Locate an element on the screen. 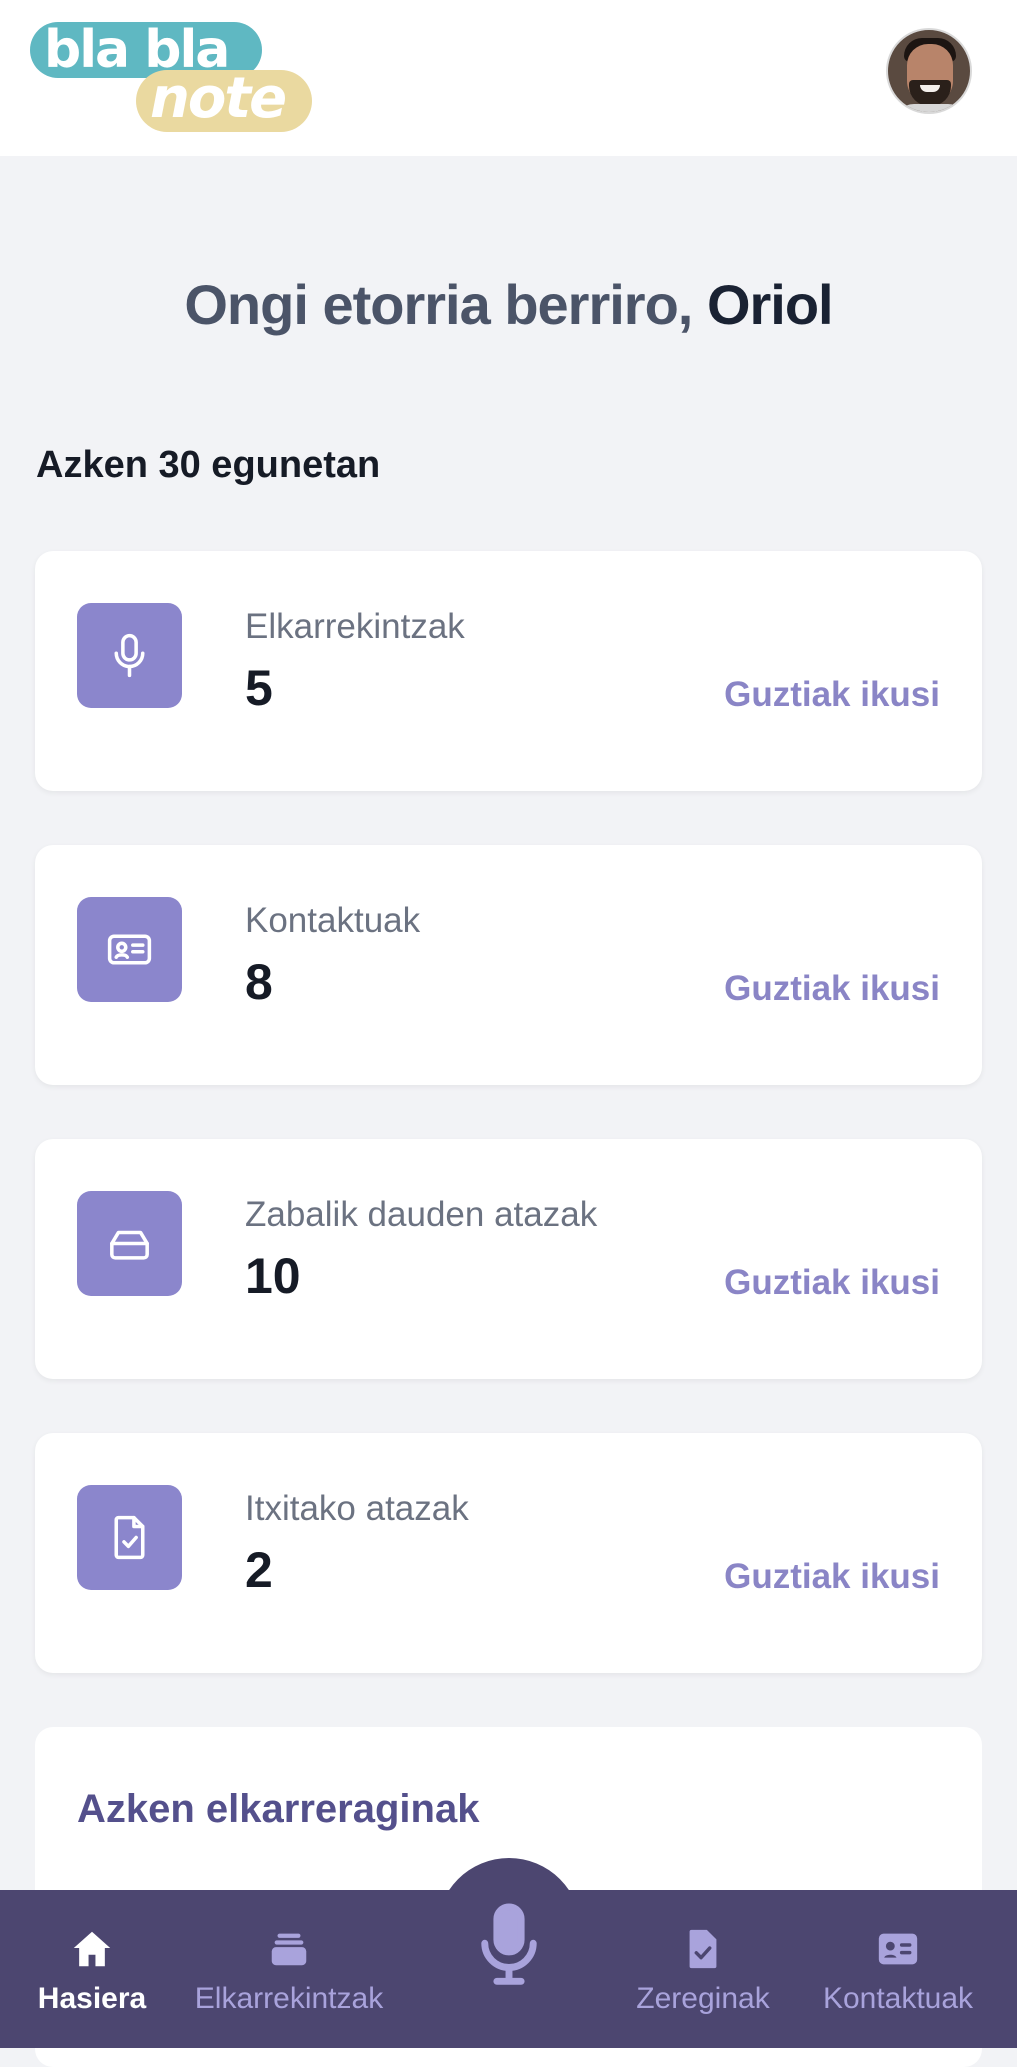 The image size is (1017, 2067). welcome-user-name: Oriol is located at coordinates (770, 304).